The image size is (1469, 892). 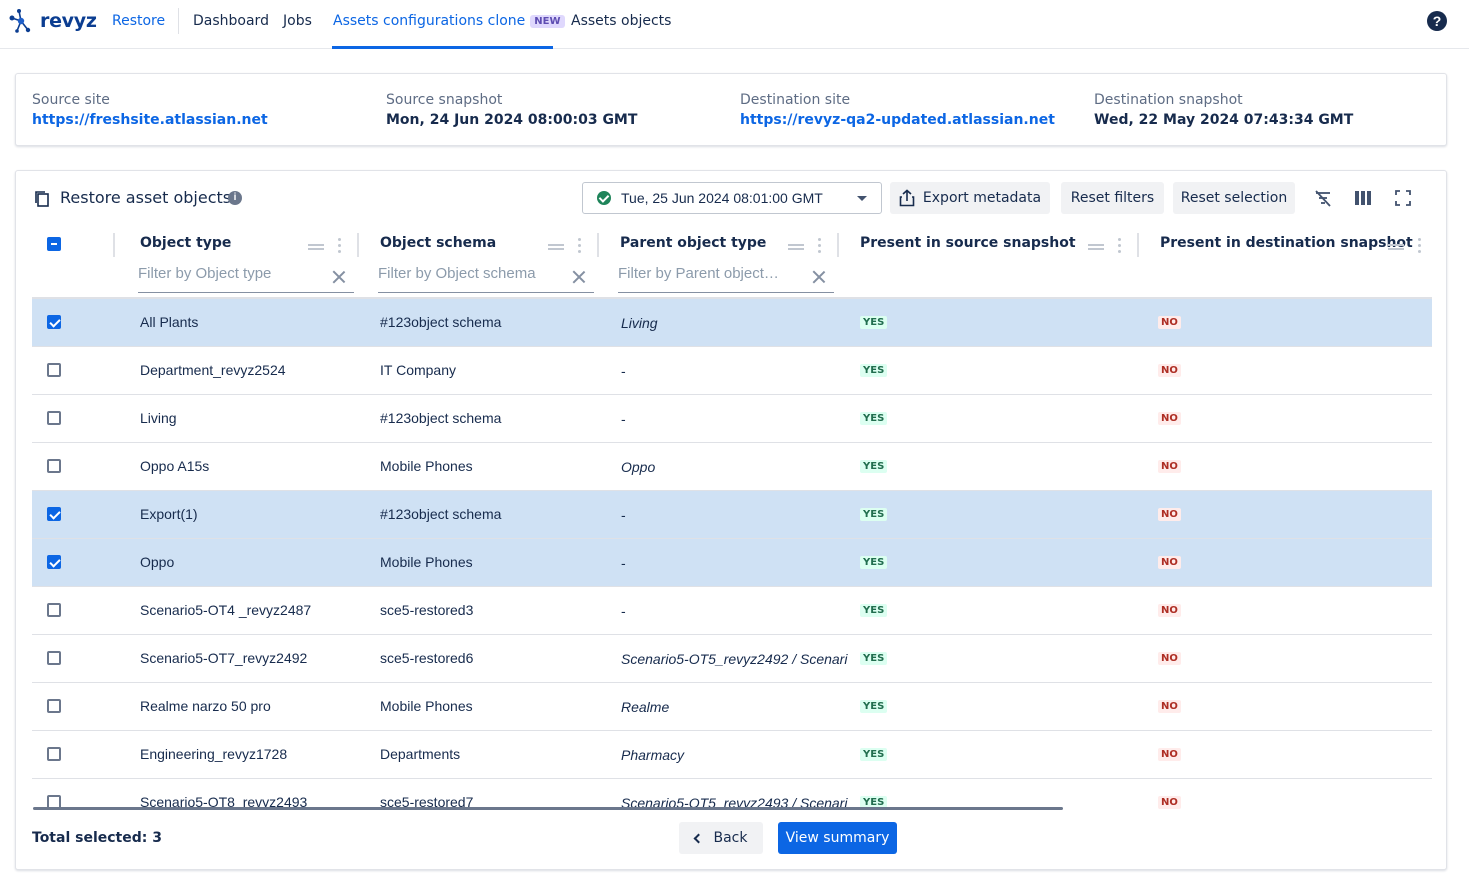 I want to click on source-site-label: Source site, so click(x=71, y=100).